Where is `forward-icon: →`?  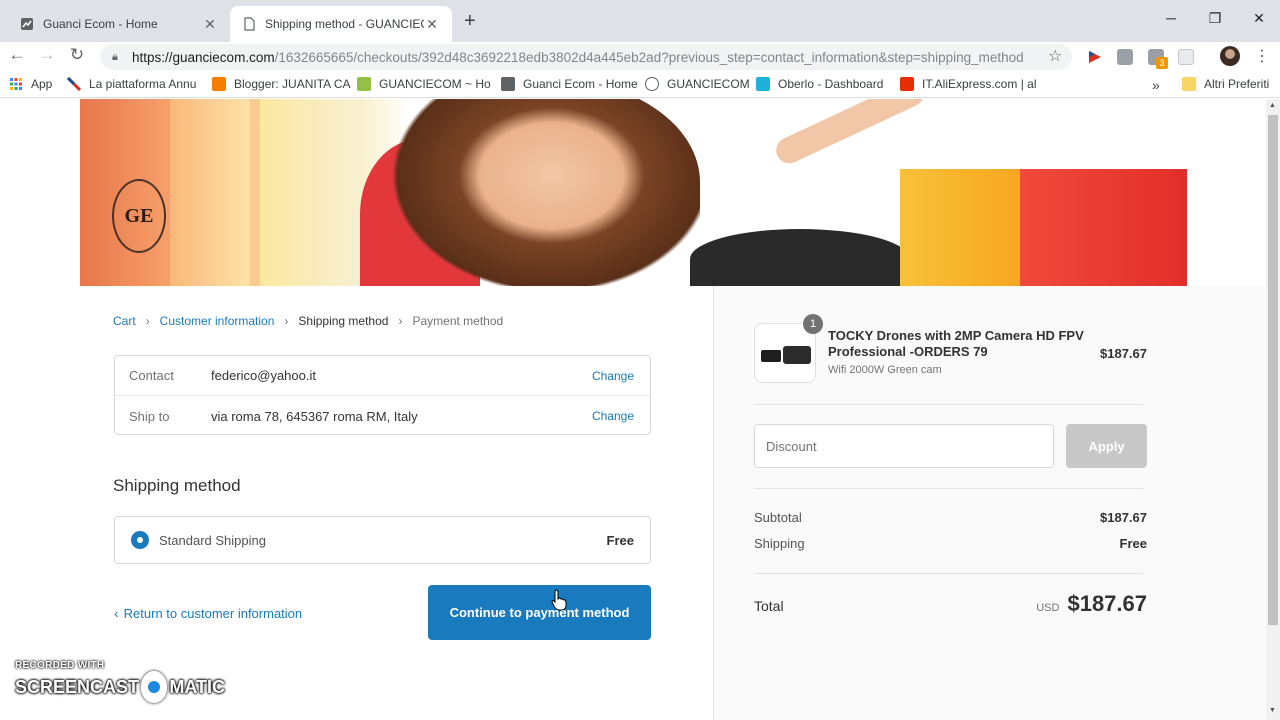
forward-icon: → is located at coordinates (47, 55).